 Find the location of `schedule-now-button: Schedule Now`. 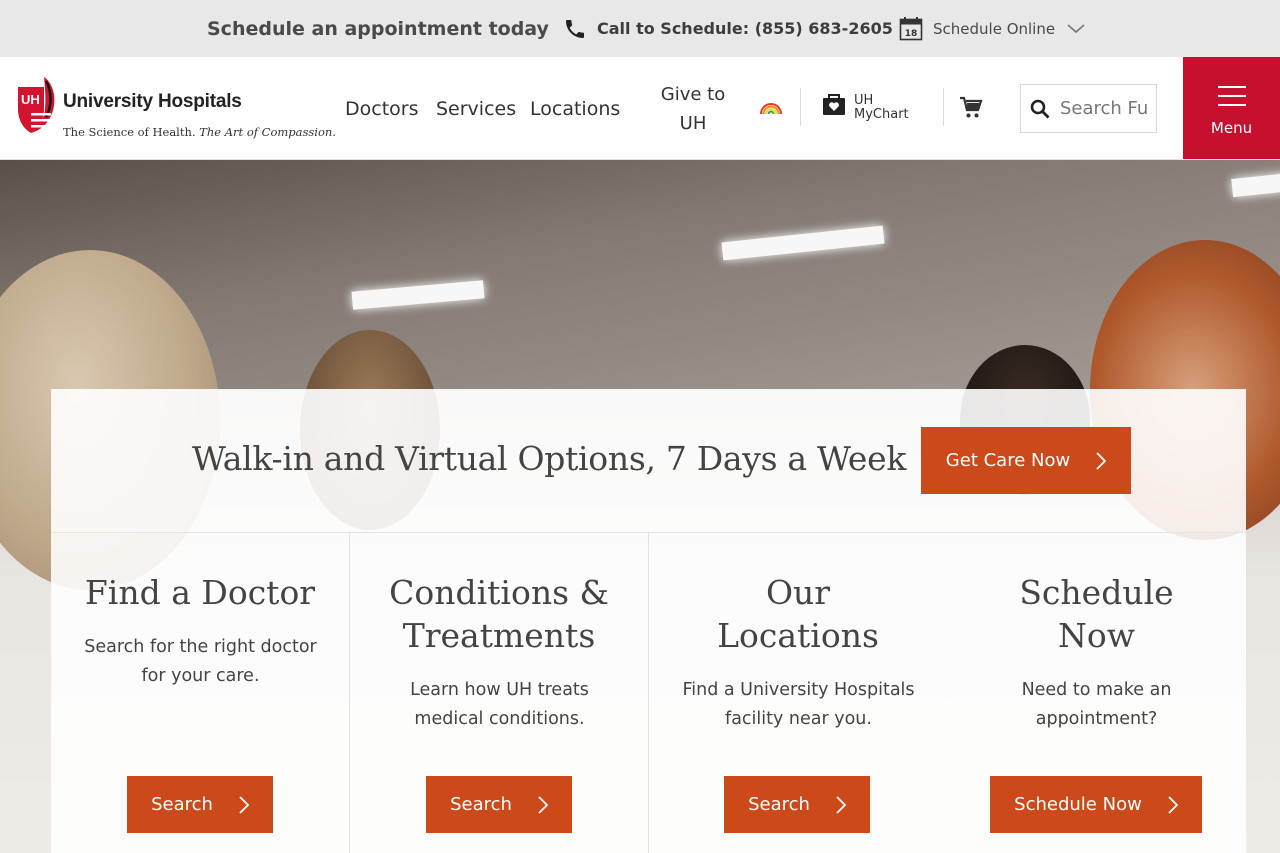

schedule-now-button: Schedule Now is located at coordinates (1096, 804).